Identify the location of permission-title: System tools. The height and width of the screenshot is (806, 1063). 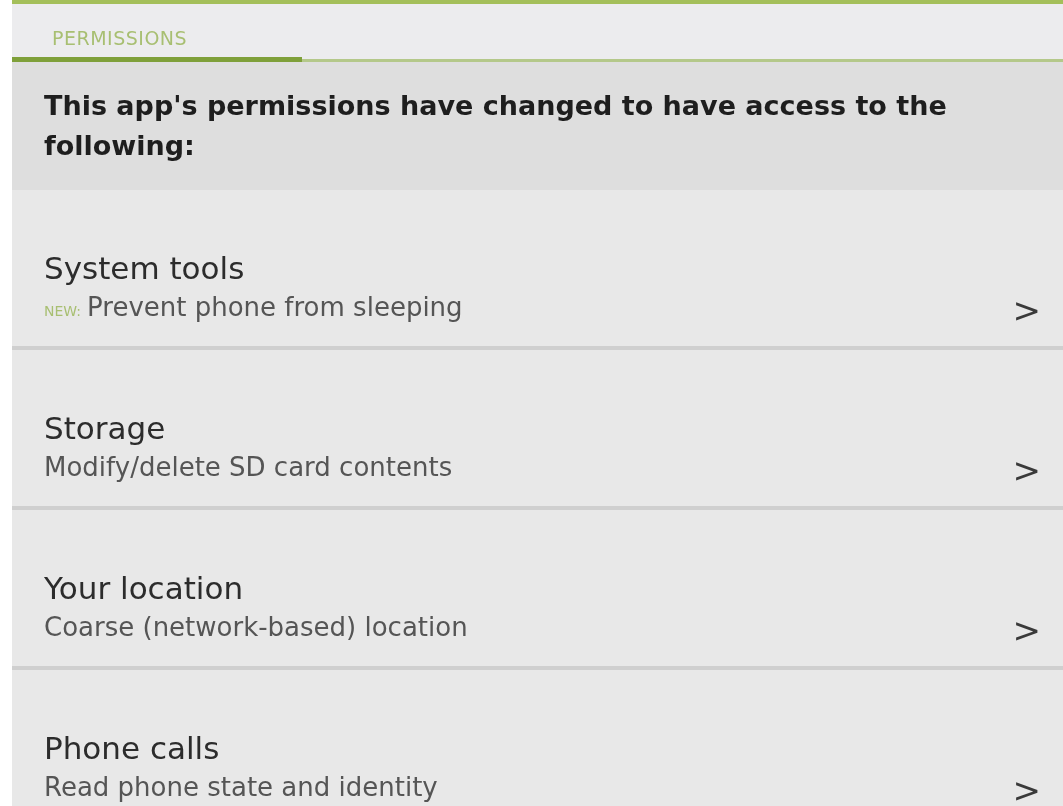
(145, 268).